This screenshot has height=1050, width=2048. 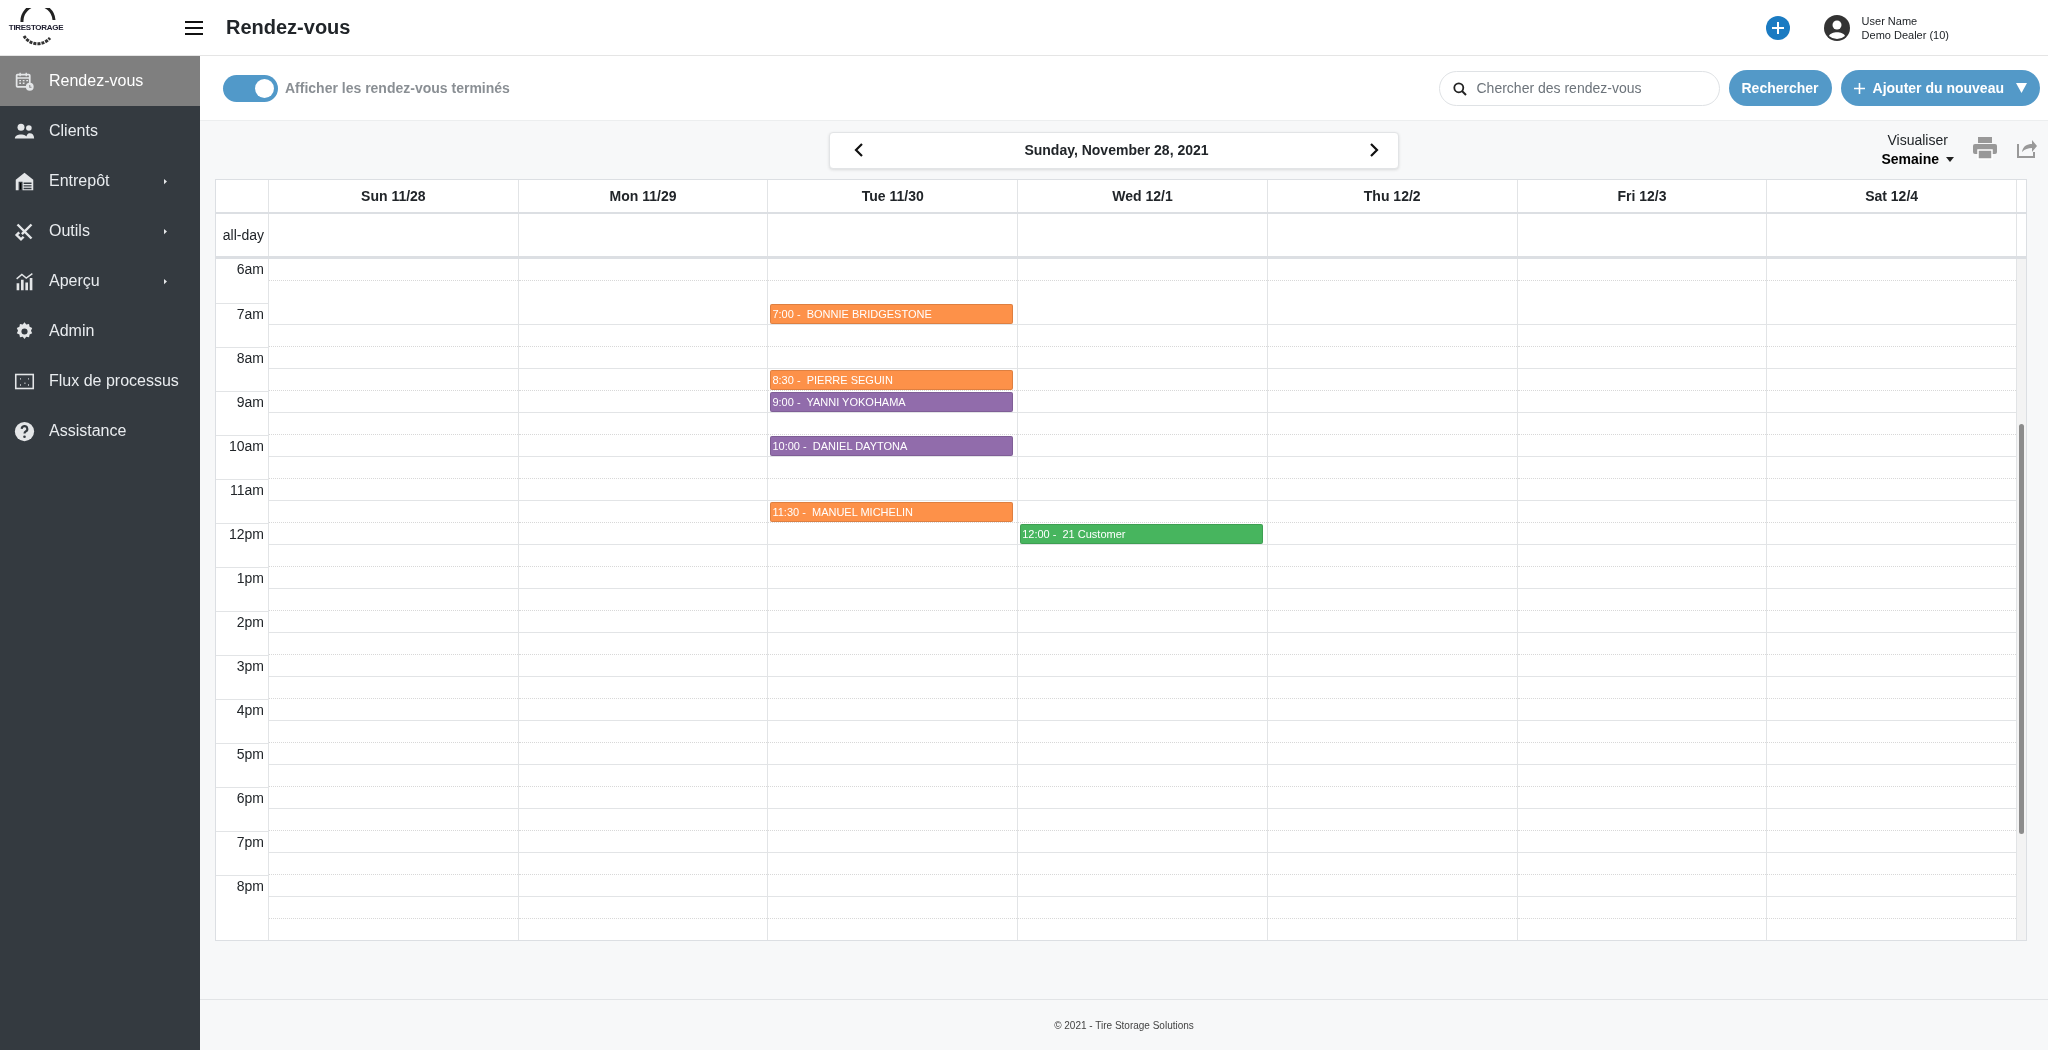 What do you see at coordinates (242, 897) in the screenshot?
I see `hour-label: 8pm` at bounding box center [242, 897].